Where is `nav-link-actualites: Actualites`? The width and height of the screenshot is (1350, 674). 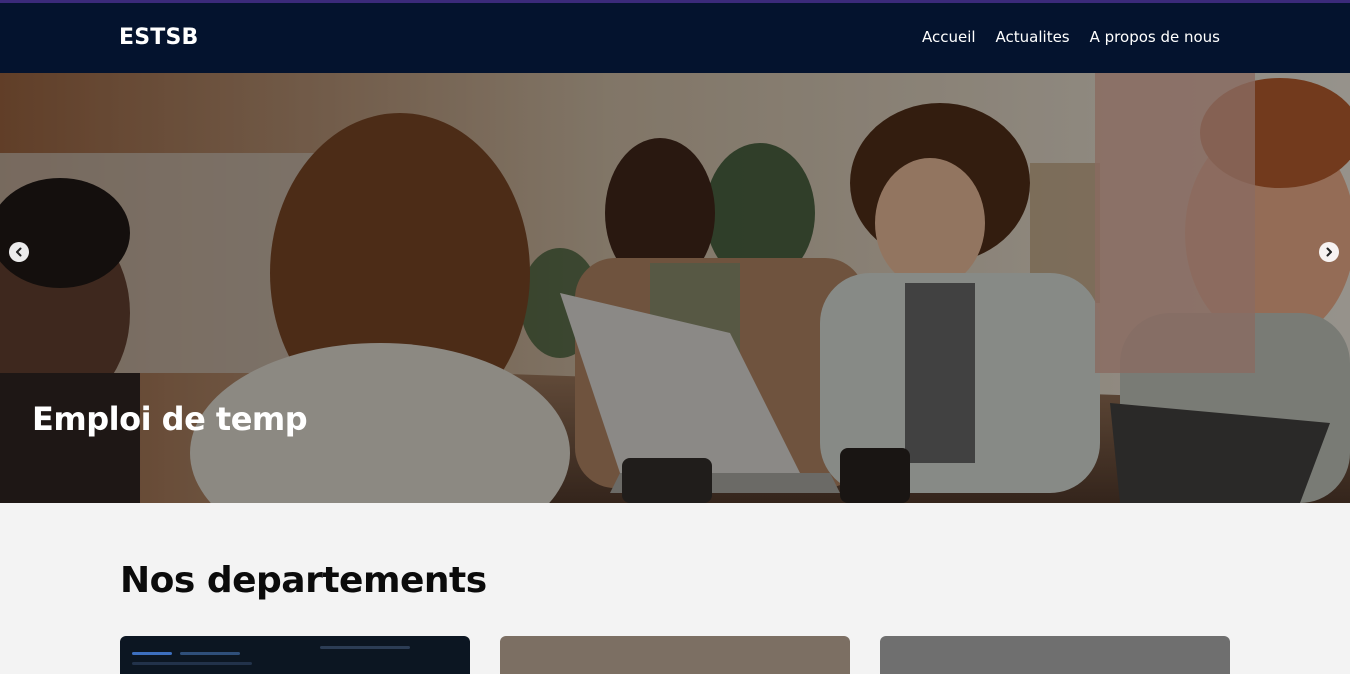 nav-link-actualites: Actualites is located at coordinates (1033, 37).